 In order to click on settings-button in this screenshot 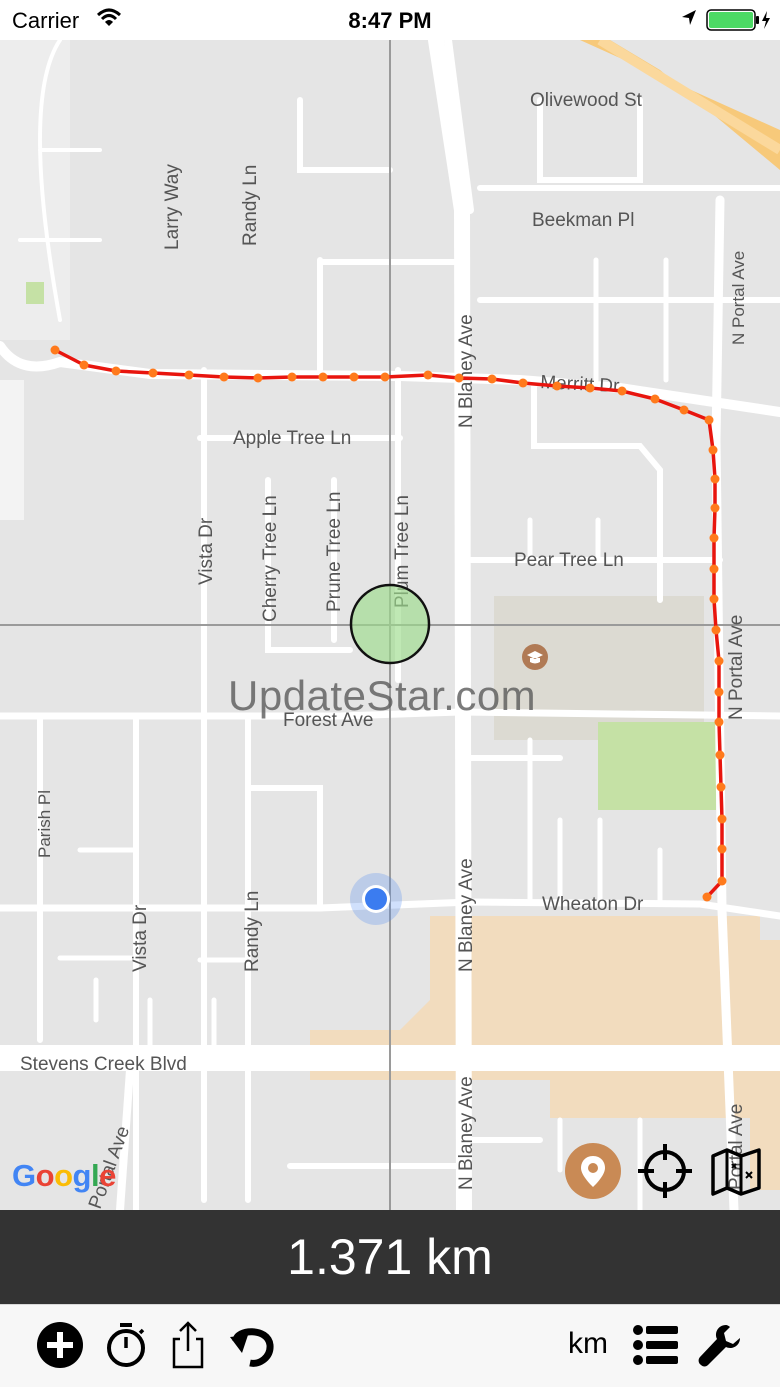, I will do `click(720, 1345)`.